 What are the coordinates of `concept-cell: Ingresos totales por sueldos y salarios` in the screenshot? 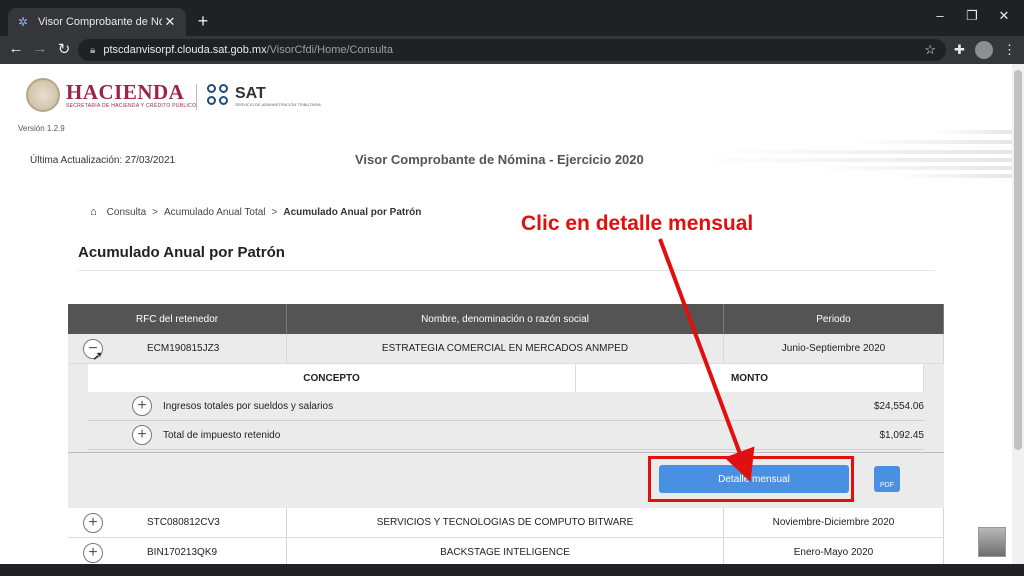 It's located at (248, 406).